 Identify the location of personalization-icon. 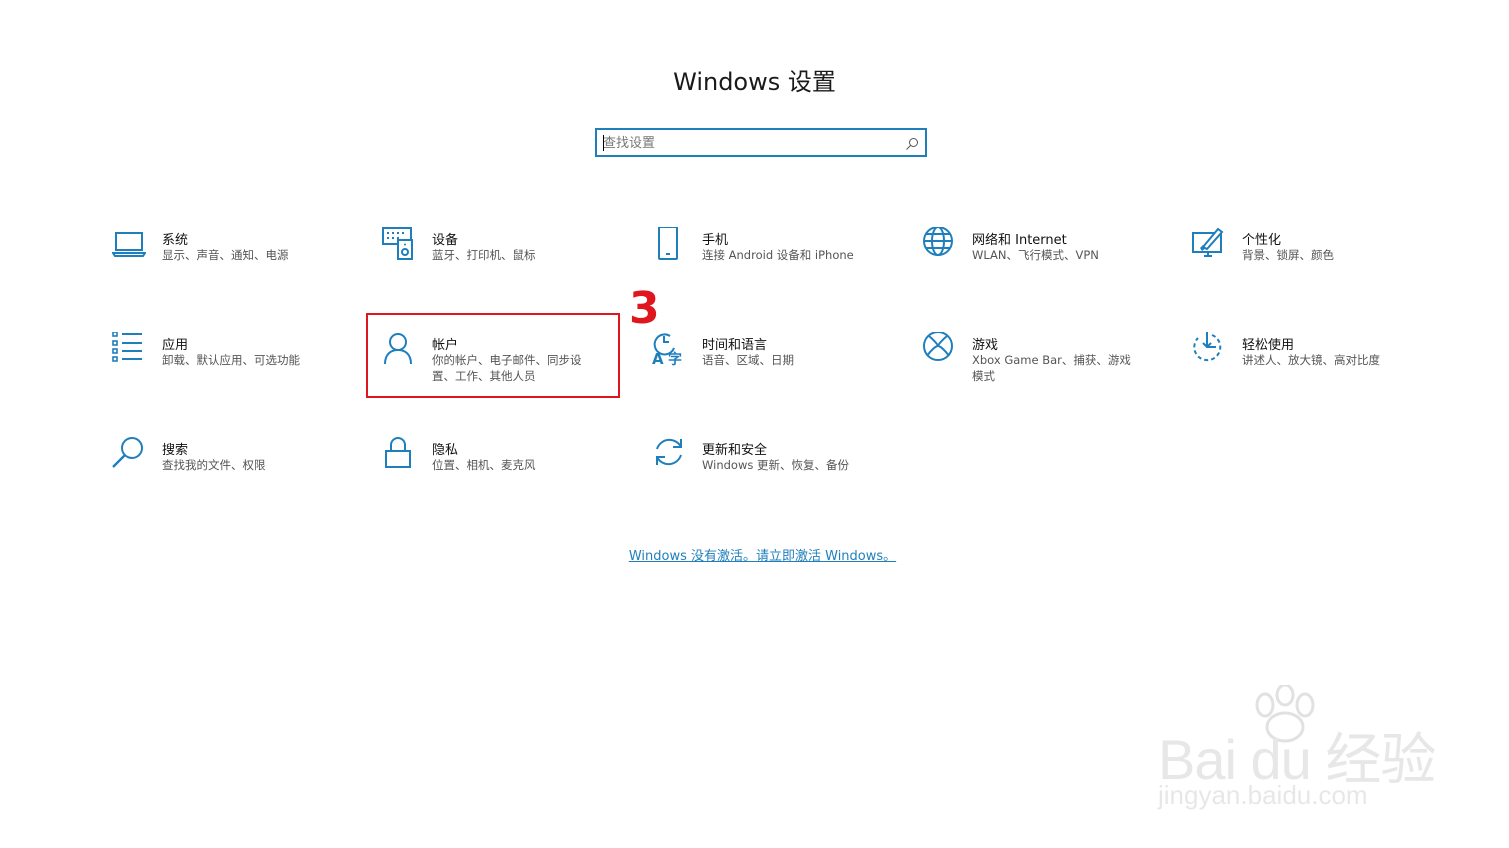
(1208, 242).